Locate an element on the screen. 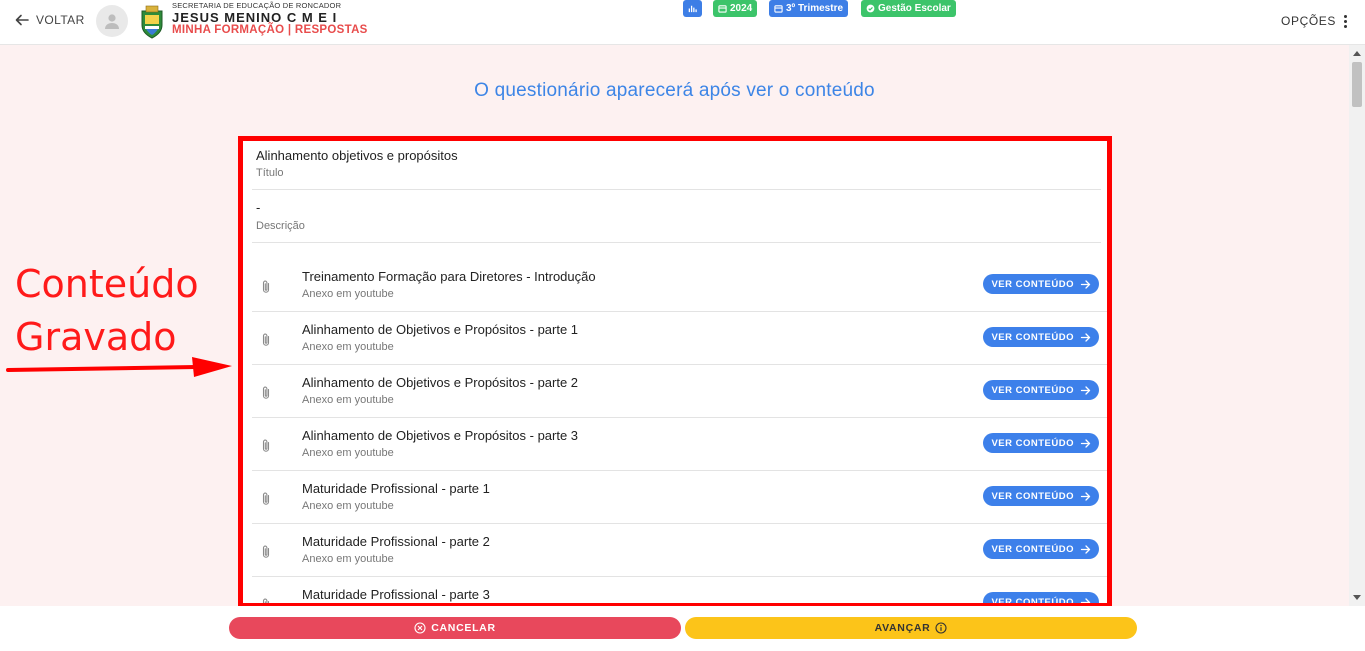 The image size is (1365, 651). chart-icon is located at coordinates (692, 9).